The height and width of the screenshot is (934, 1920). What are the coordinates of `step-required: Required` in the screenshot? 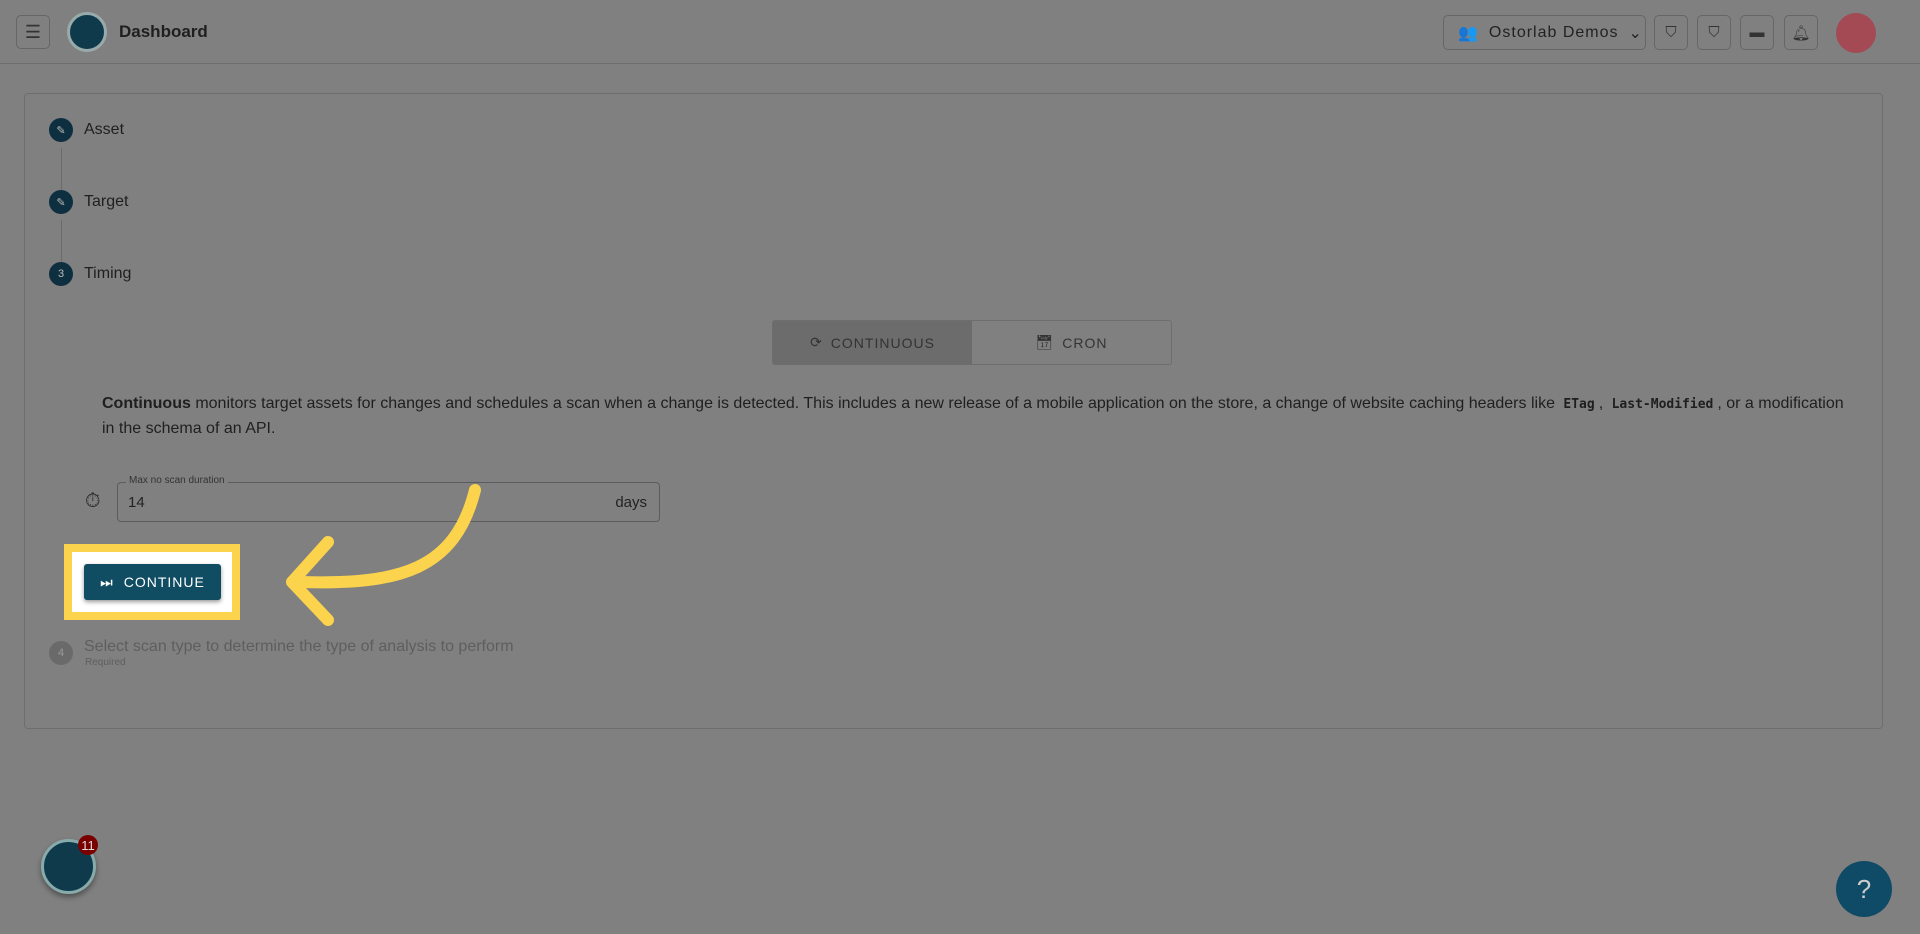 It's located at (105, 662).